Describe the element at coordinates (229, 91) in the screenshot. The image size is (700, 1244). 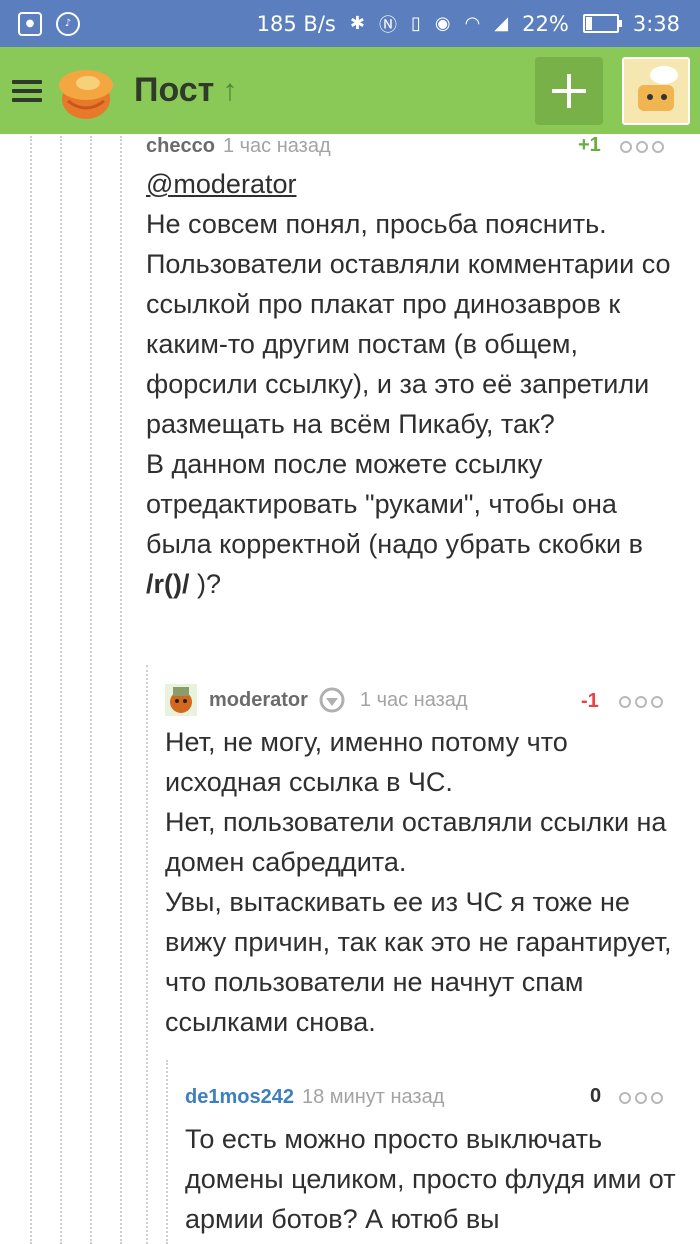
I see `scroll-up-arrow-icon: ↑` at that location.